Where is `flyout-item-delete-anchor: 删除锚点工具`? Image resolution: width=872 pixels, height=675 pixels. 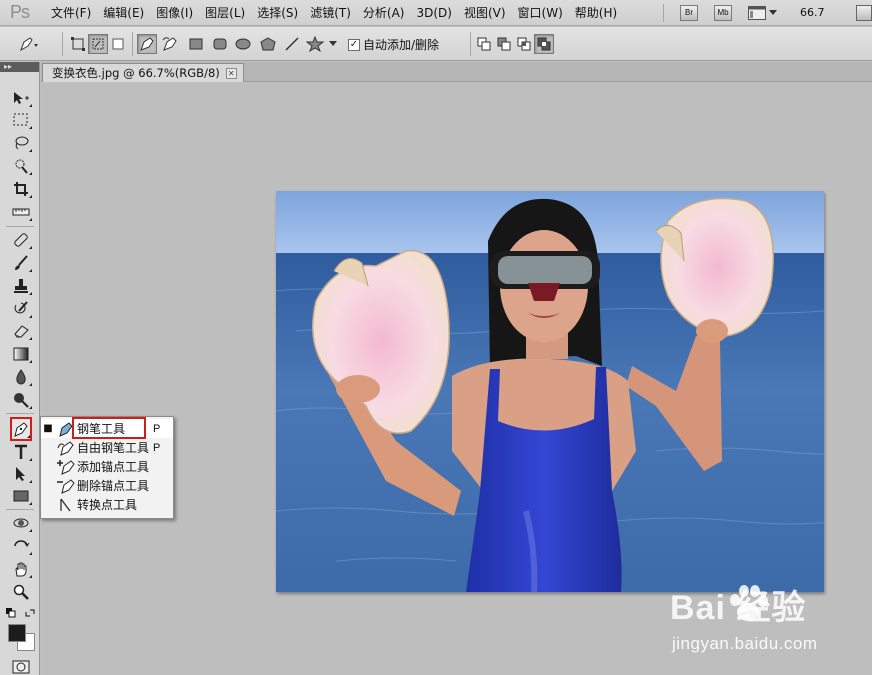 flyout-item-delete-anchor: 删除锚点工具 is located at coordinates (107, 485).